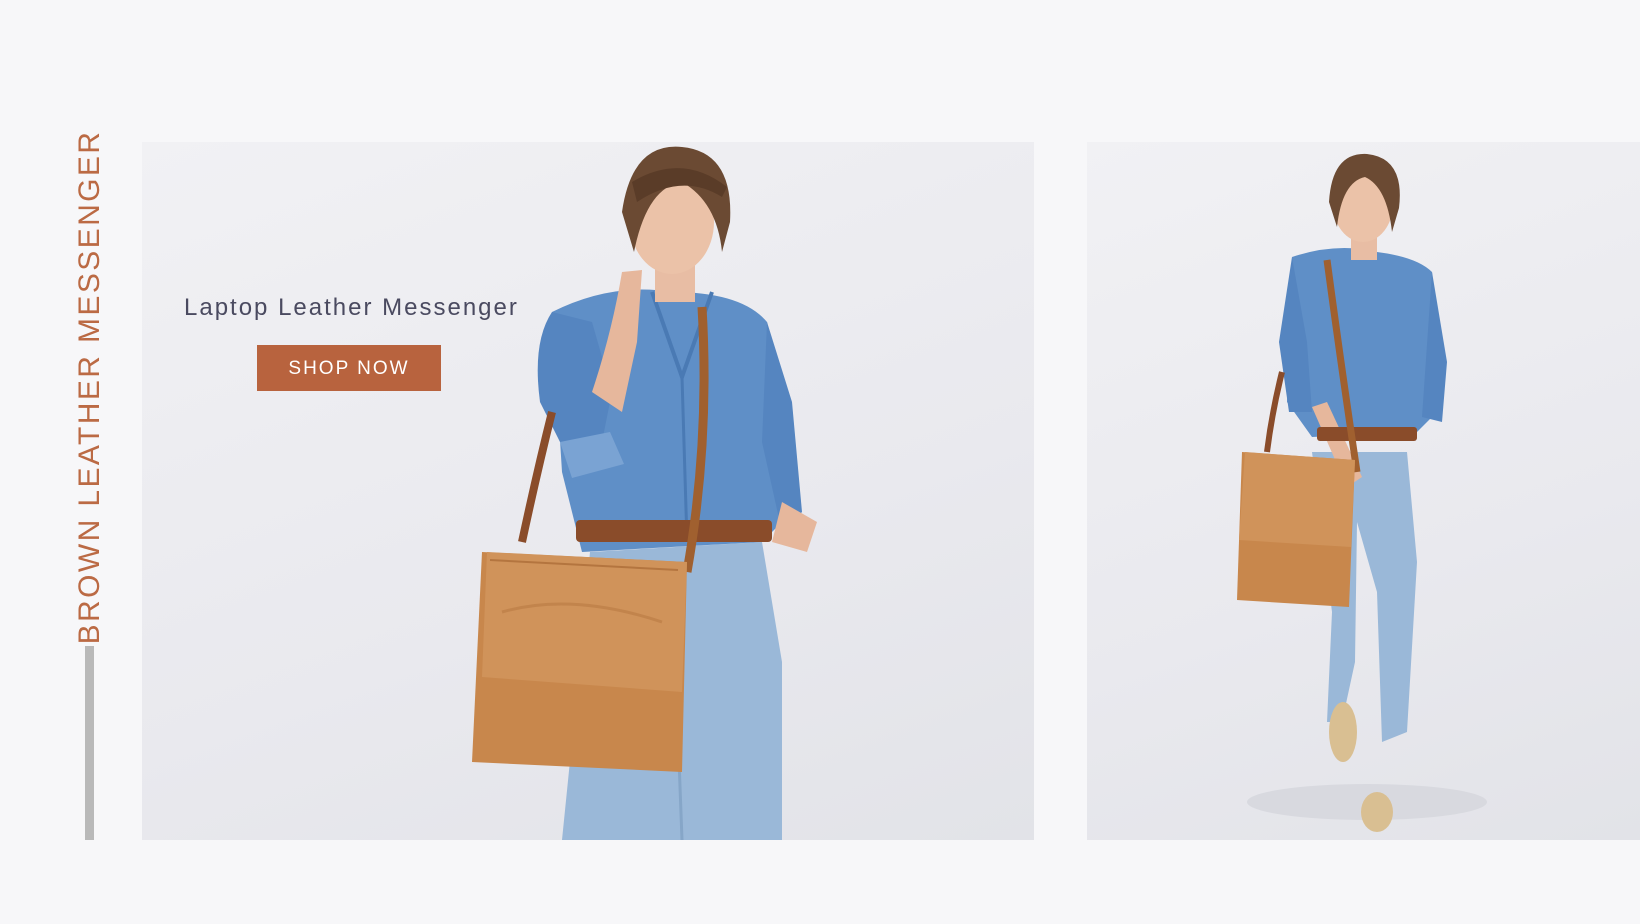 This screenshot has height=924, width=1640. I want to click on side-title: BROWN LEATHER MESSENGER, so click(90, 387).